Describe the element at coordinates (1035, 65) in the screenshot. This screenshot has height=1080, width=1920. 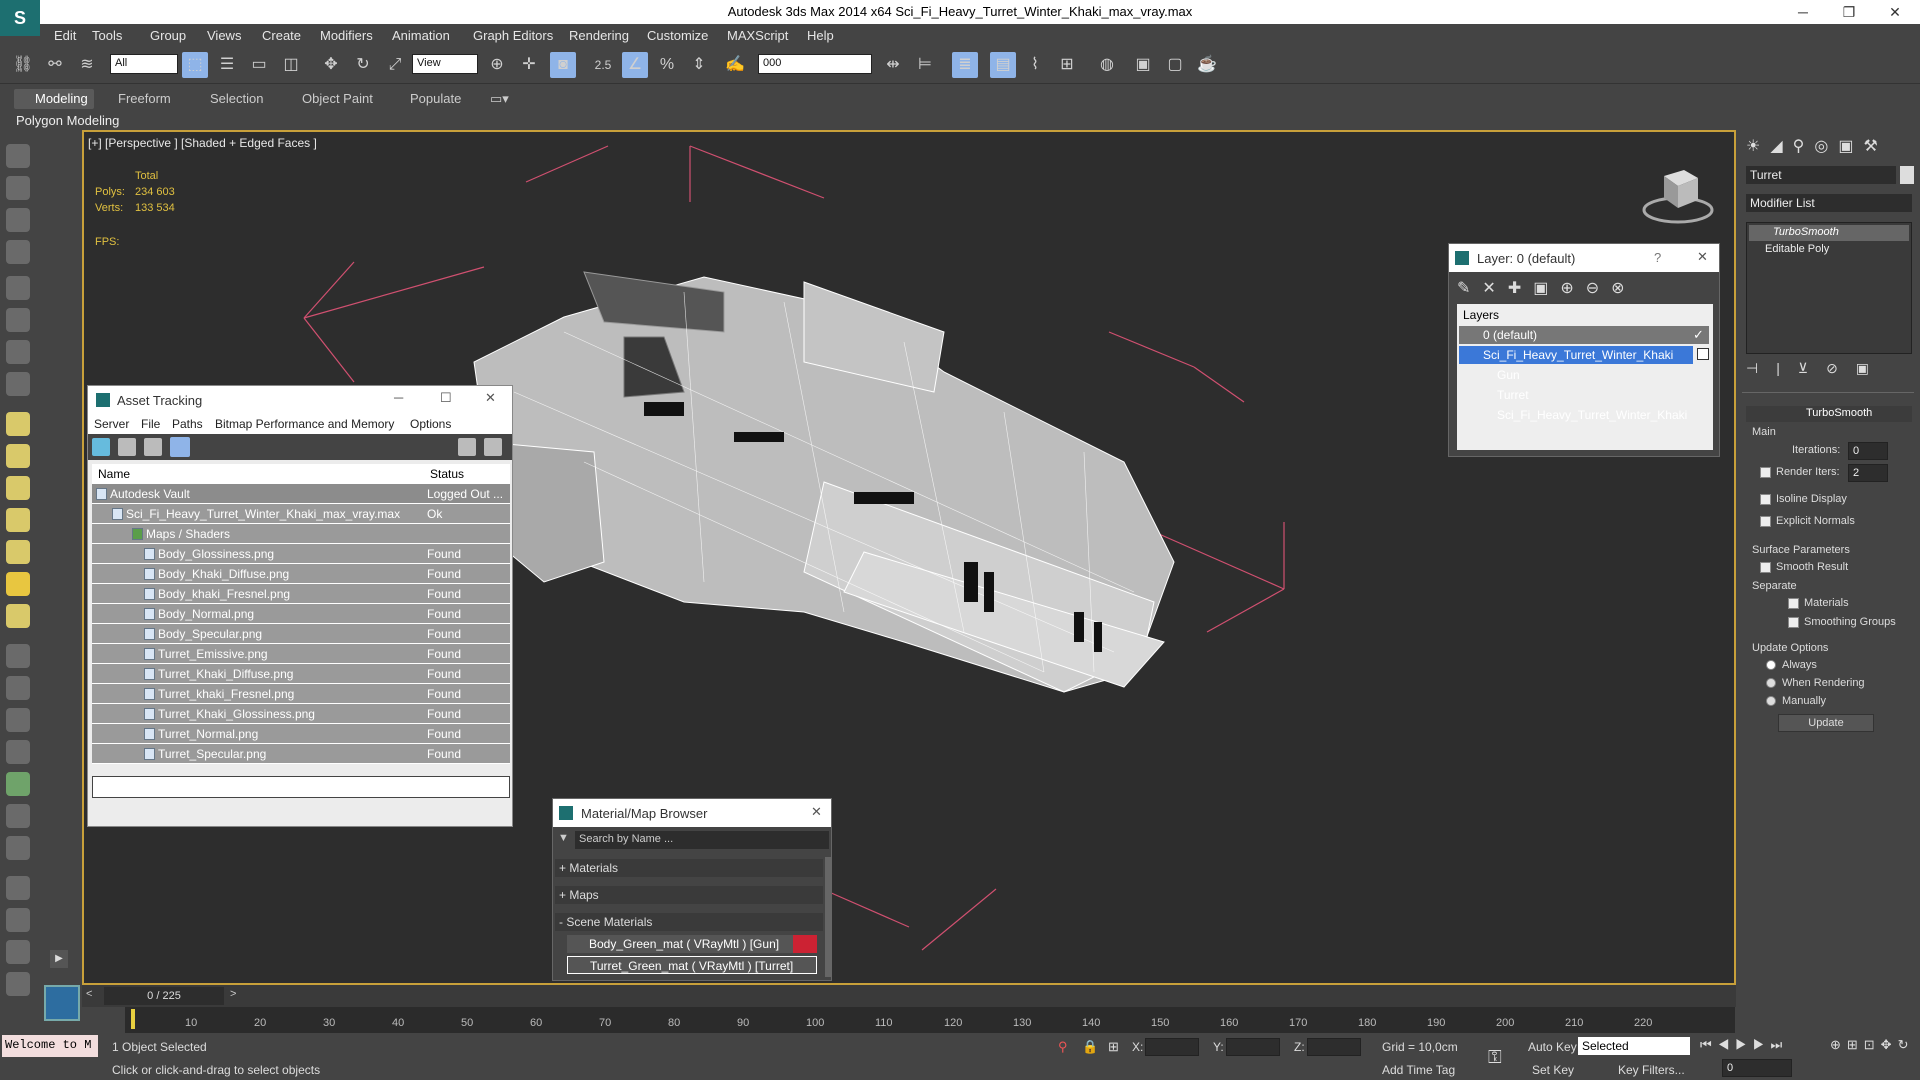
I see `curve-editor-icon: ⌇` at that location.